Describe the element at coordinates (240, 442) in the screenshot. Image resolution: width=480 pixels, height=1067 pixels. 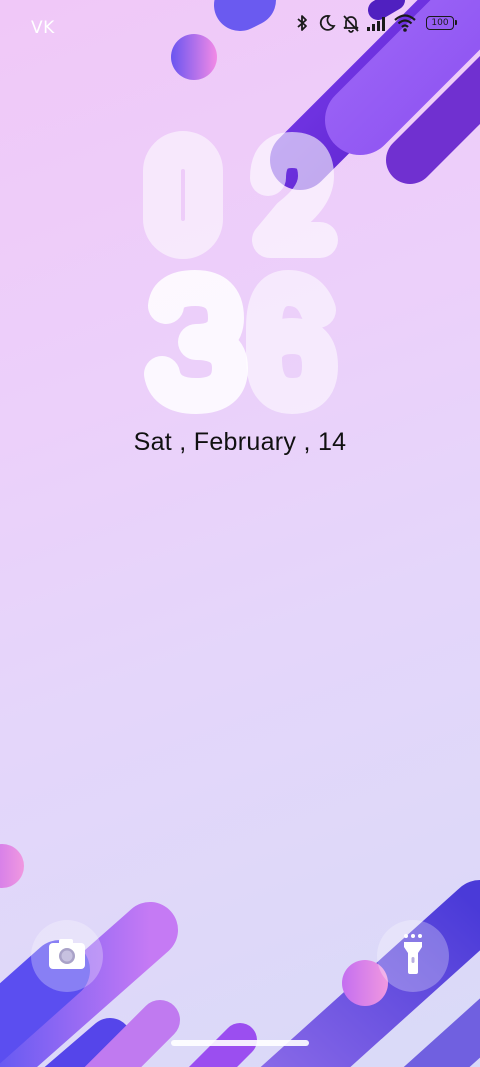
I see `lock-date: Sat , February , 14` at that location.